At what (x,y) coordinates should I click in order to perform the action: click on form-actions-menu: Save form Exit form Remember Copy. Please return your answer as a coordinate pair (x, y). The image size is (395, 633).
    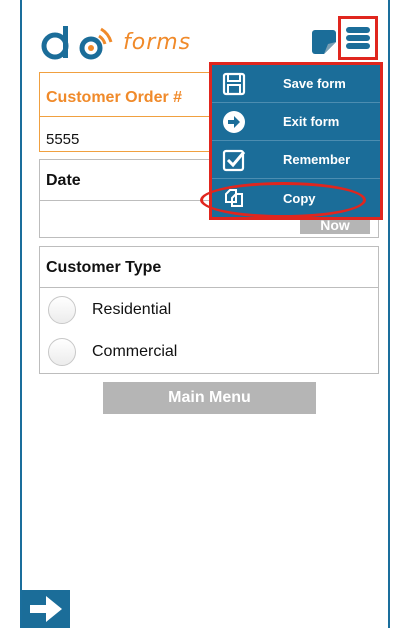
    Looking at the image, I should click on (296, 141).